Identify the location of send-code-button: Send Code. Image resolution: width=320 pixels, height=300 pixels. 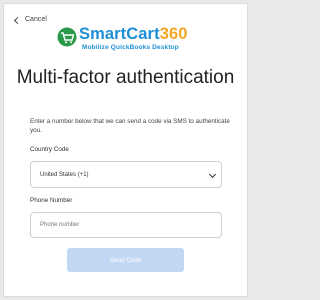
(125, 260).